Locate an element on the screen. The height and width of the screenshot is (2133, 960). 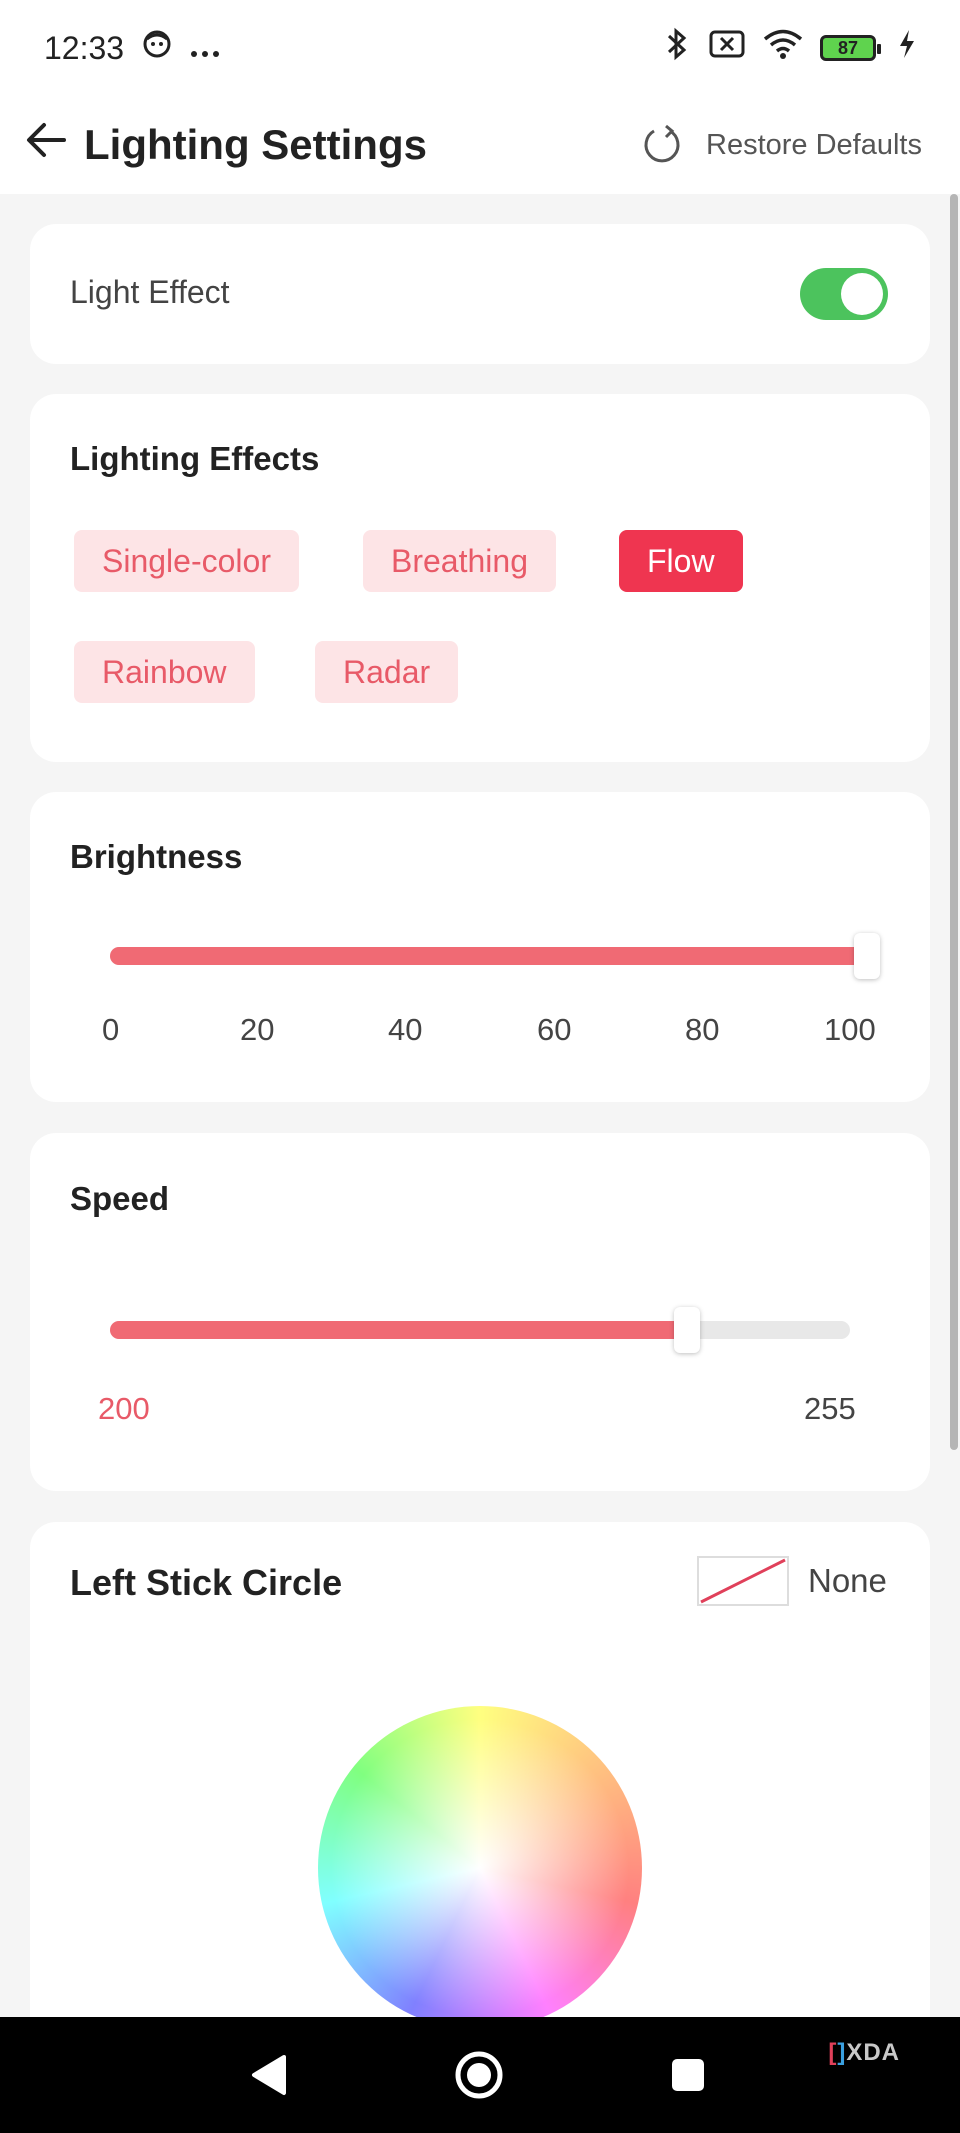
light-effect-card: Light Effect is located at coordinates (480, 294).